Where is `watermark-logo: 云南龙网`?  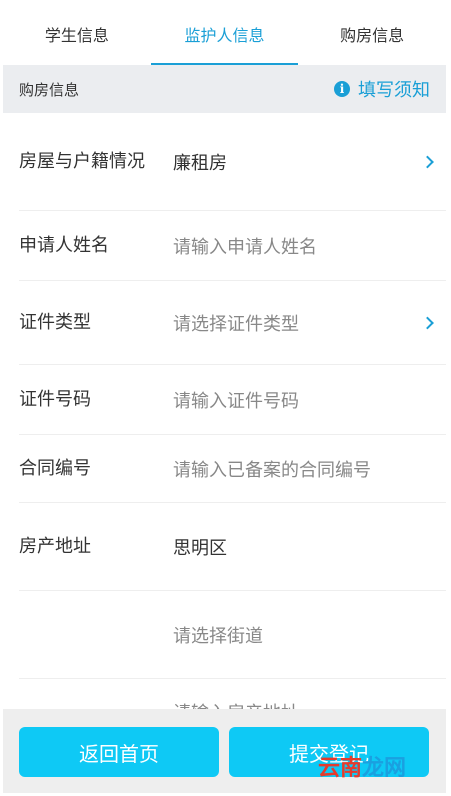
watermark-logo: 云南龙网 is located at coordinates (362, 768).